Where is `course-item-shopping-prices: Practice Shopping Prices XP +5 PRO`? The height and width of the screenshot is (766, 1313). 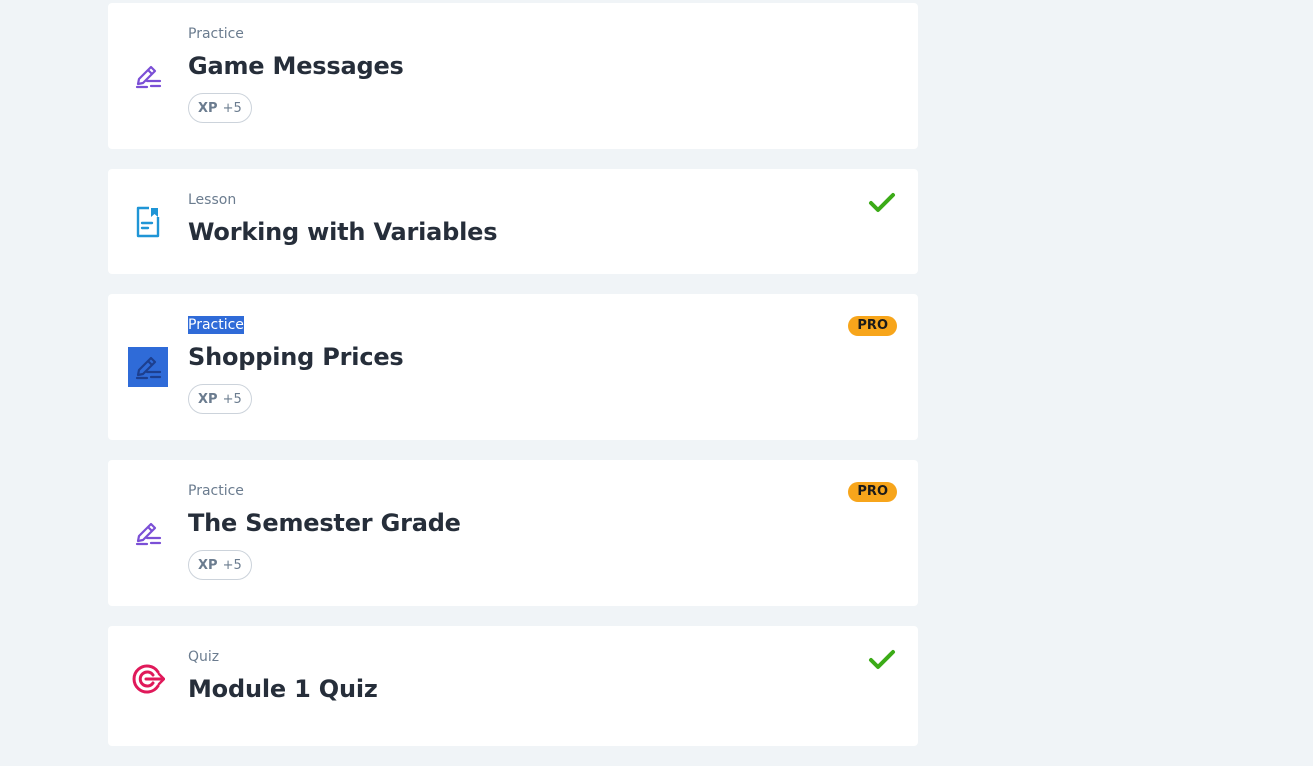 course-item-shopping-prices: Practice Shopping Prices XP +5 PRO is located at coordinates (513, 367).